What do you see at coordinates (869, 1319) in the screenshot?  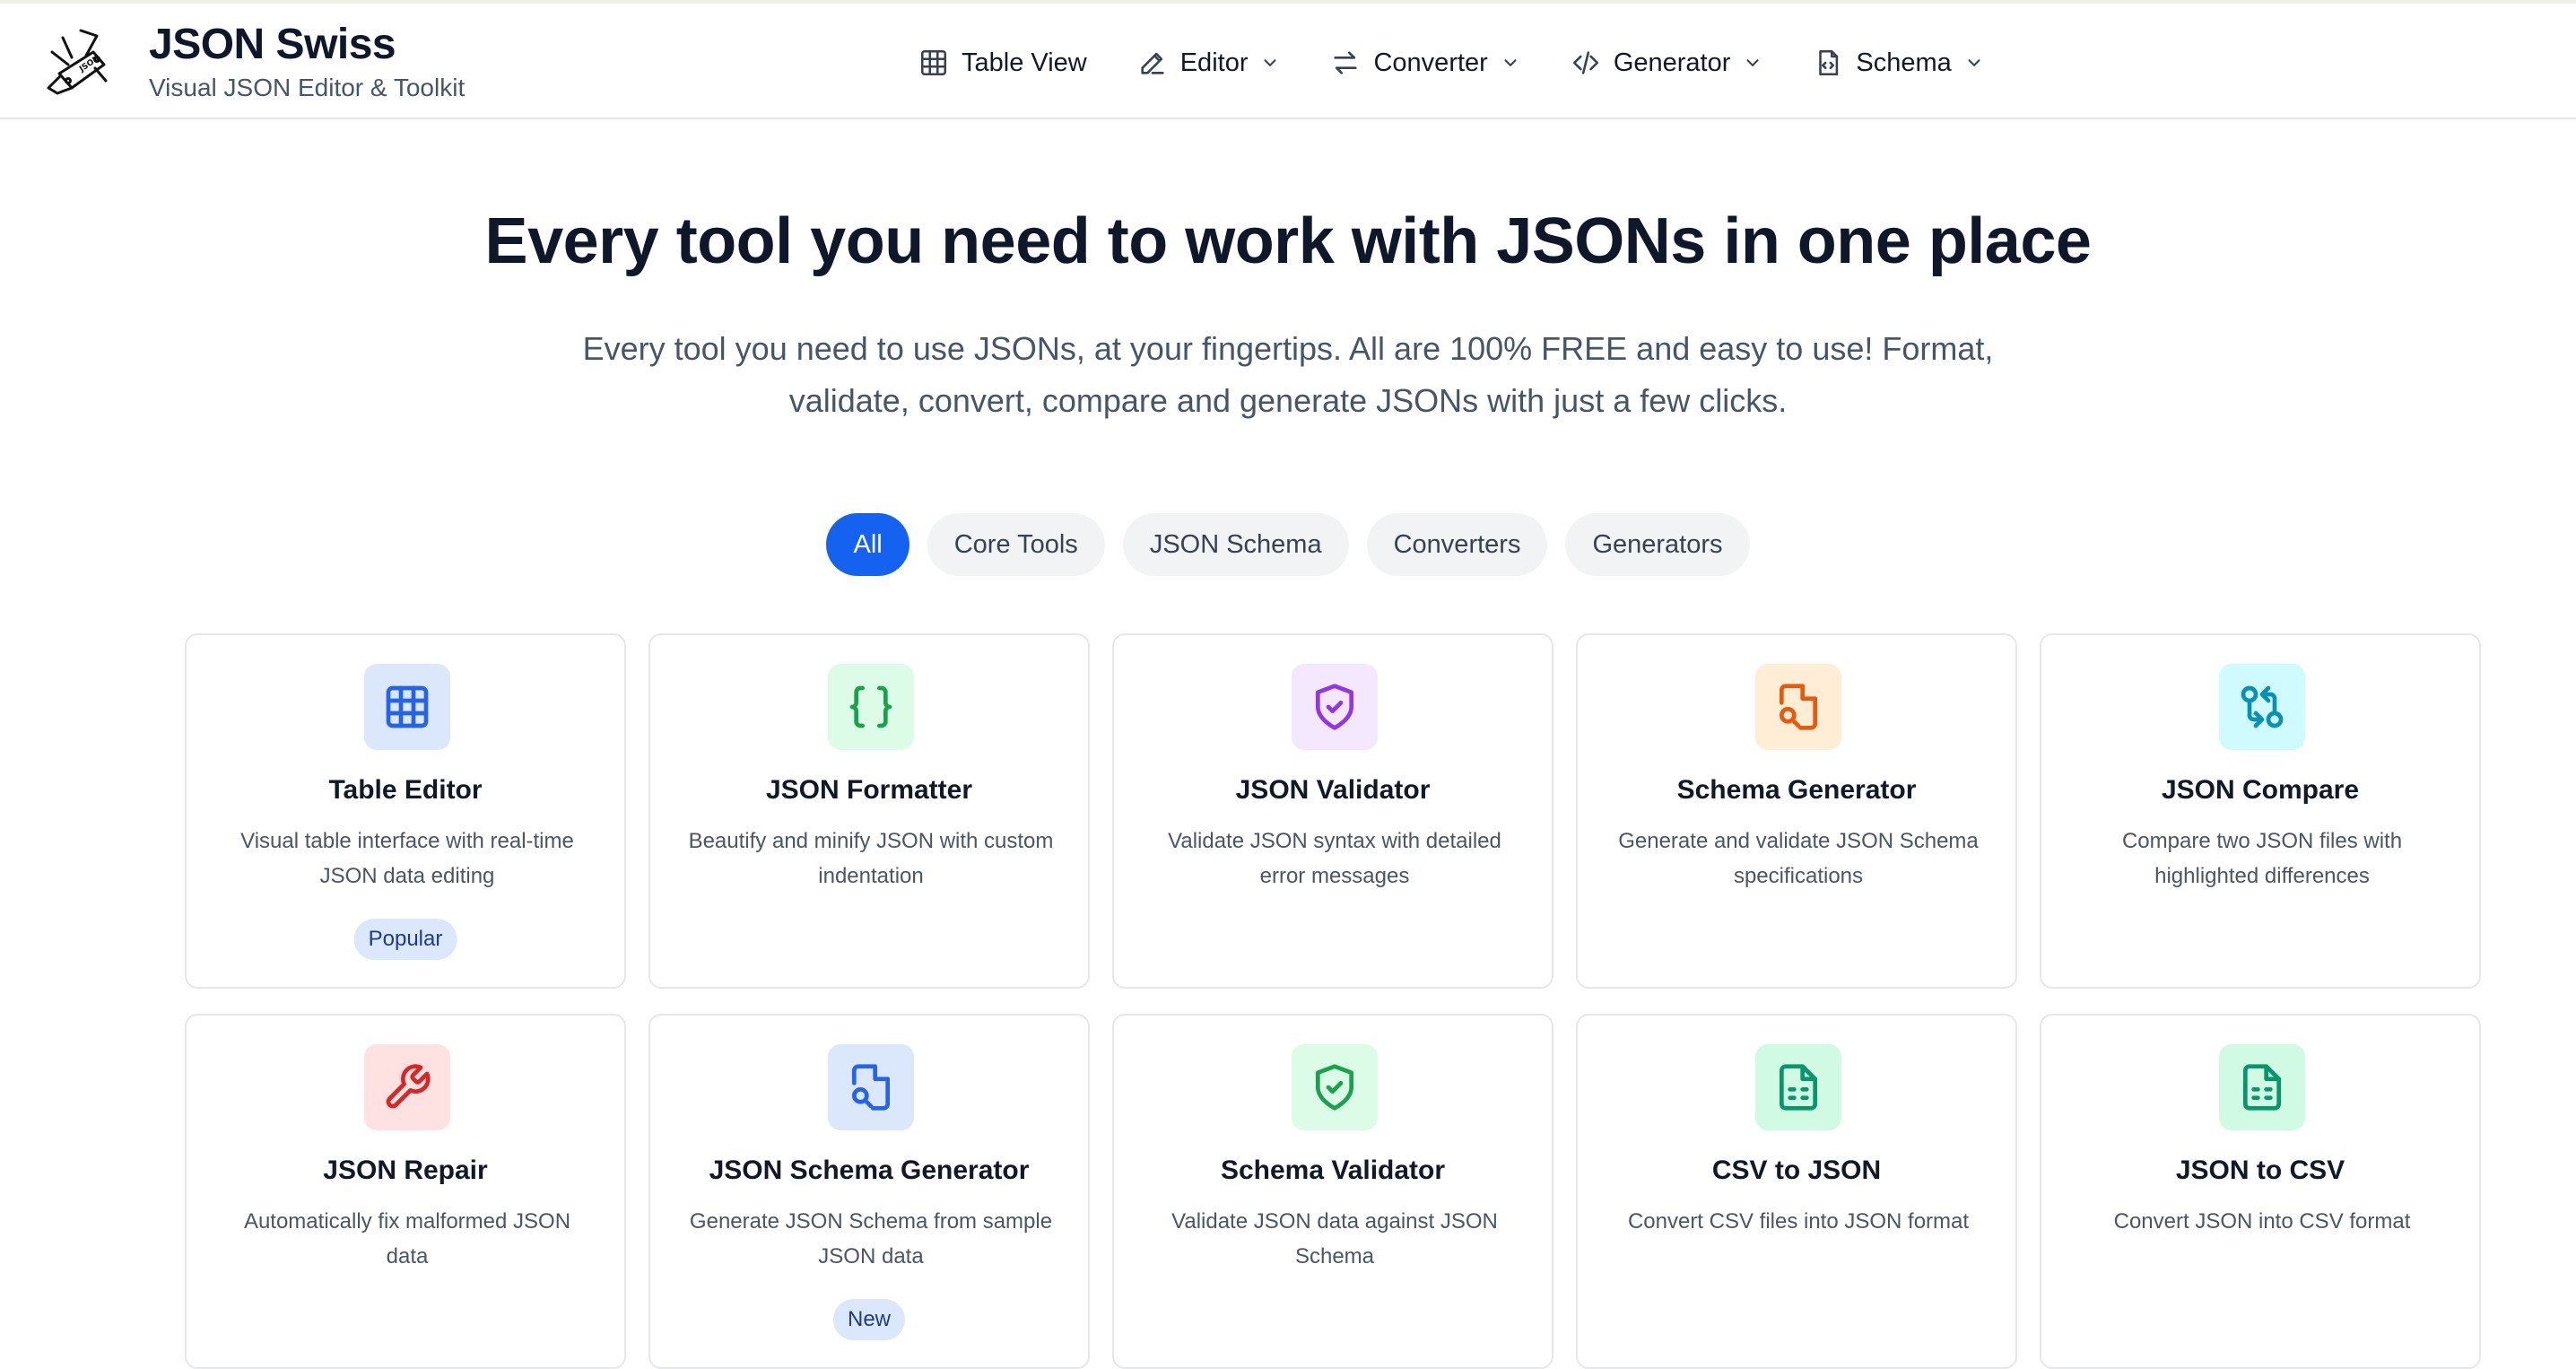 I see `new-badge: New` at bounding box center [869, 1319].